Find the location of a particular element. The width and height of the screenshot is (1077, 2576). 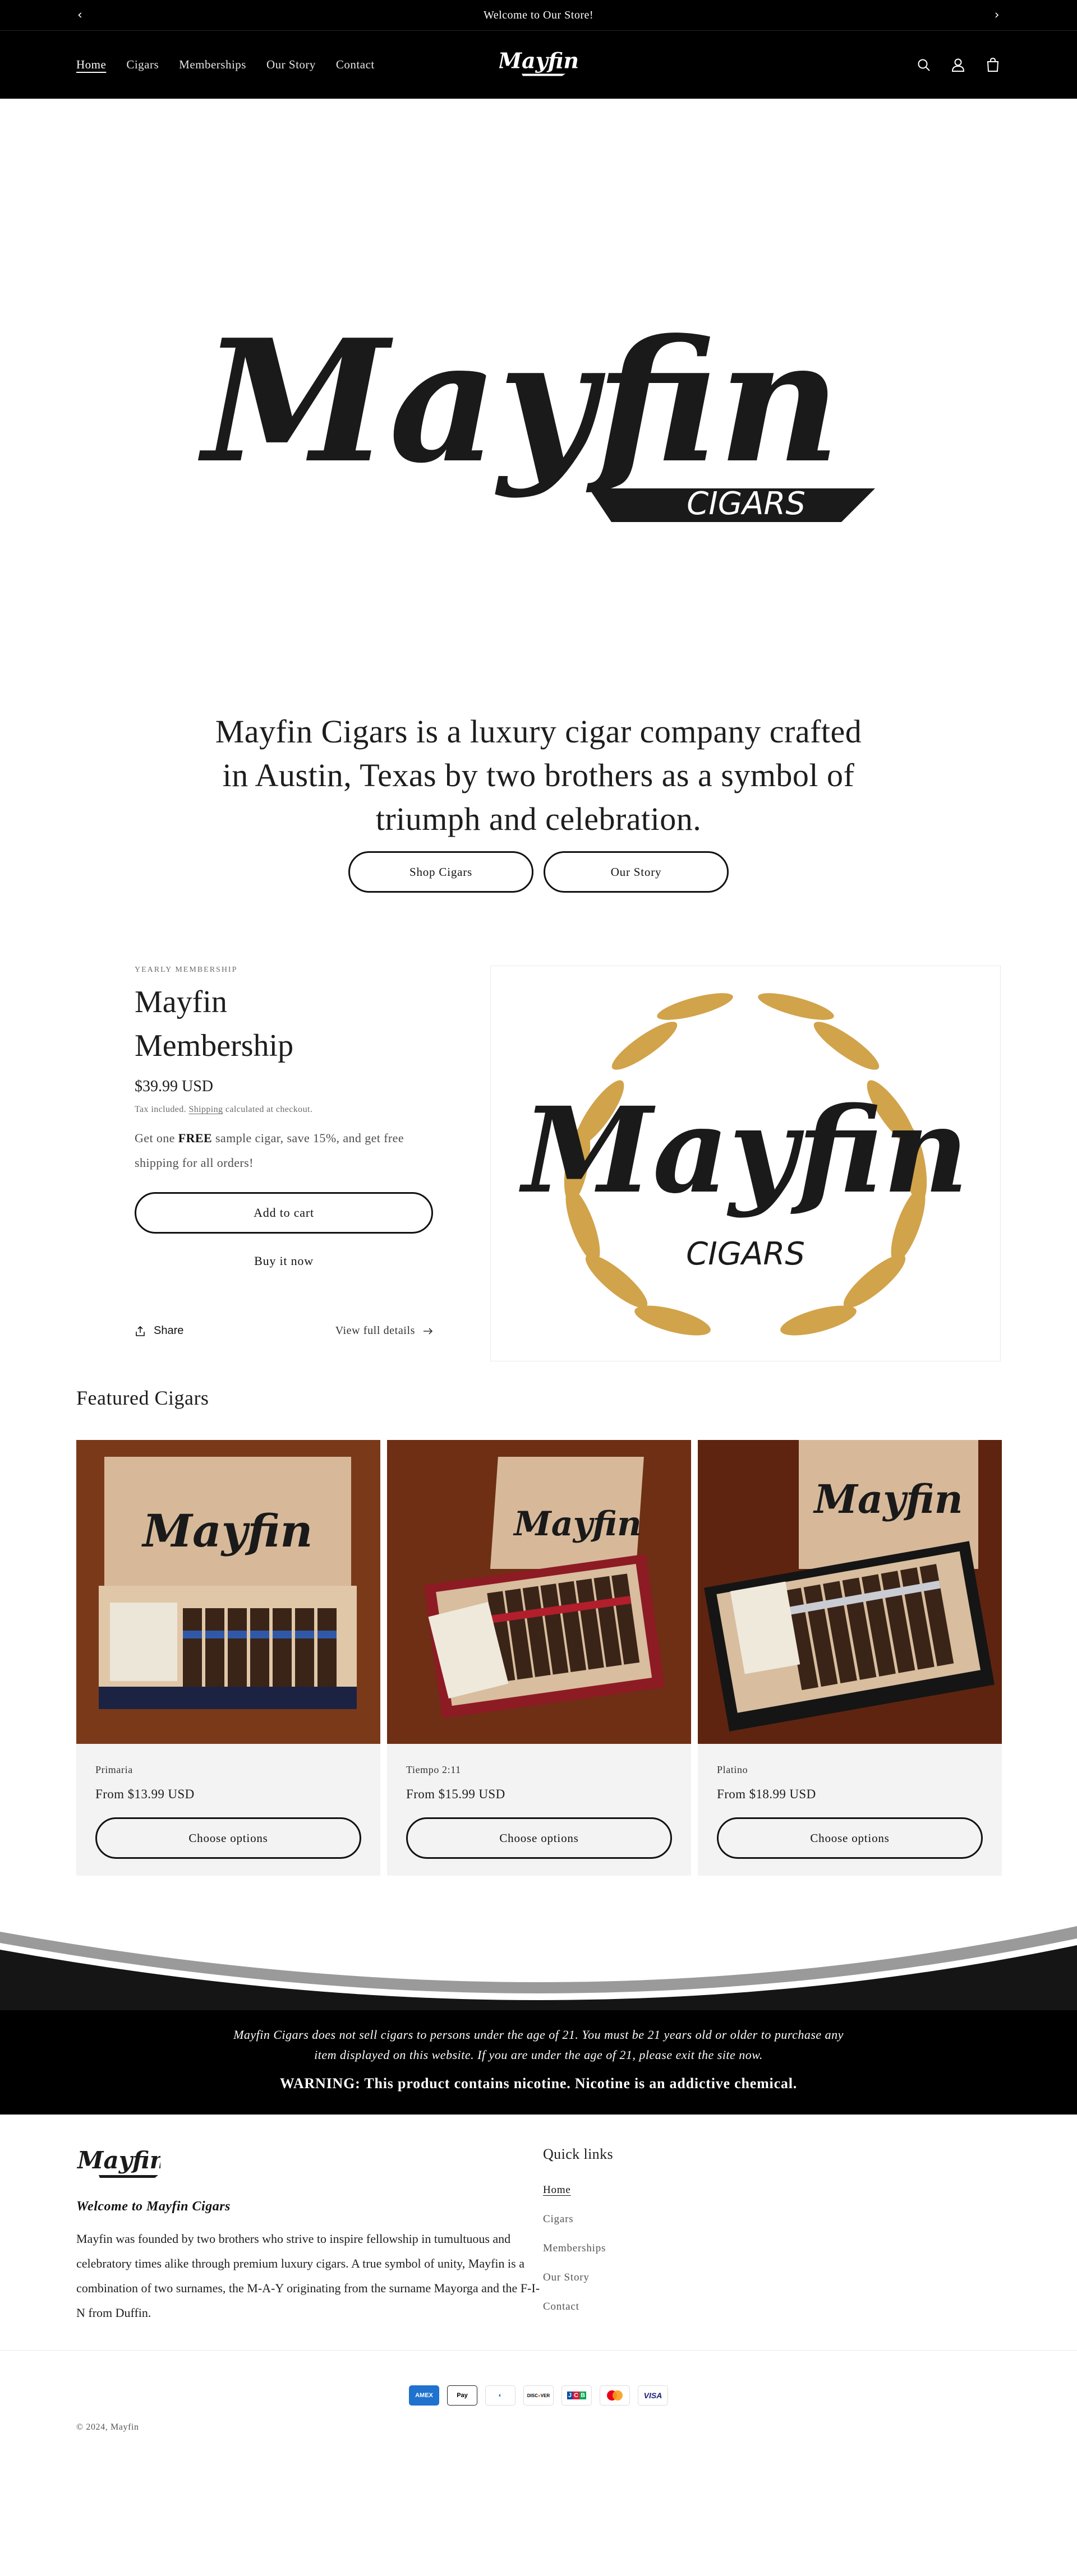

footer-logo: Mayfin is located at coordinates (121, 2164).